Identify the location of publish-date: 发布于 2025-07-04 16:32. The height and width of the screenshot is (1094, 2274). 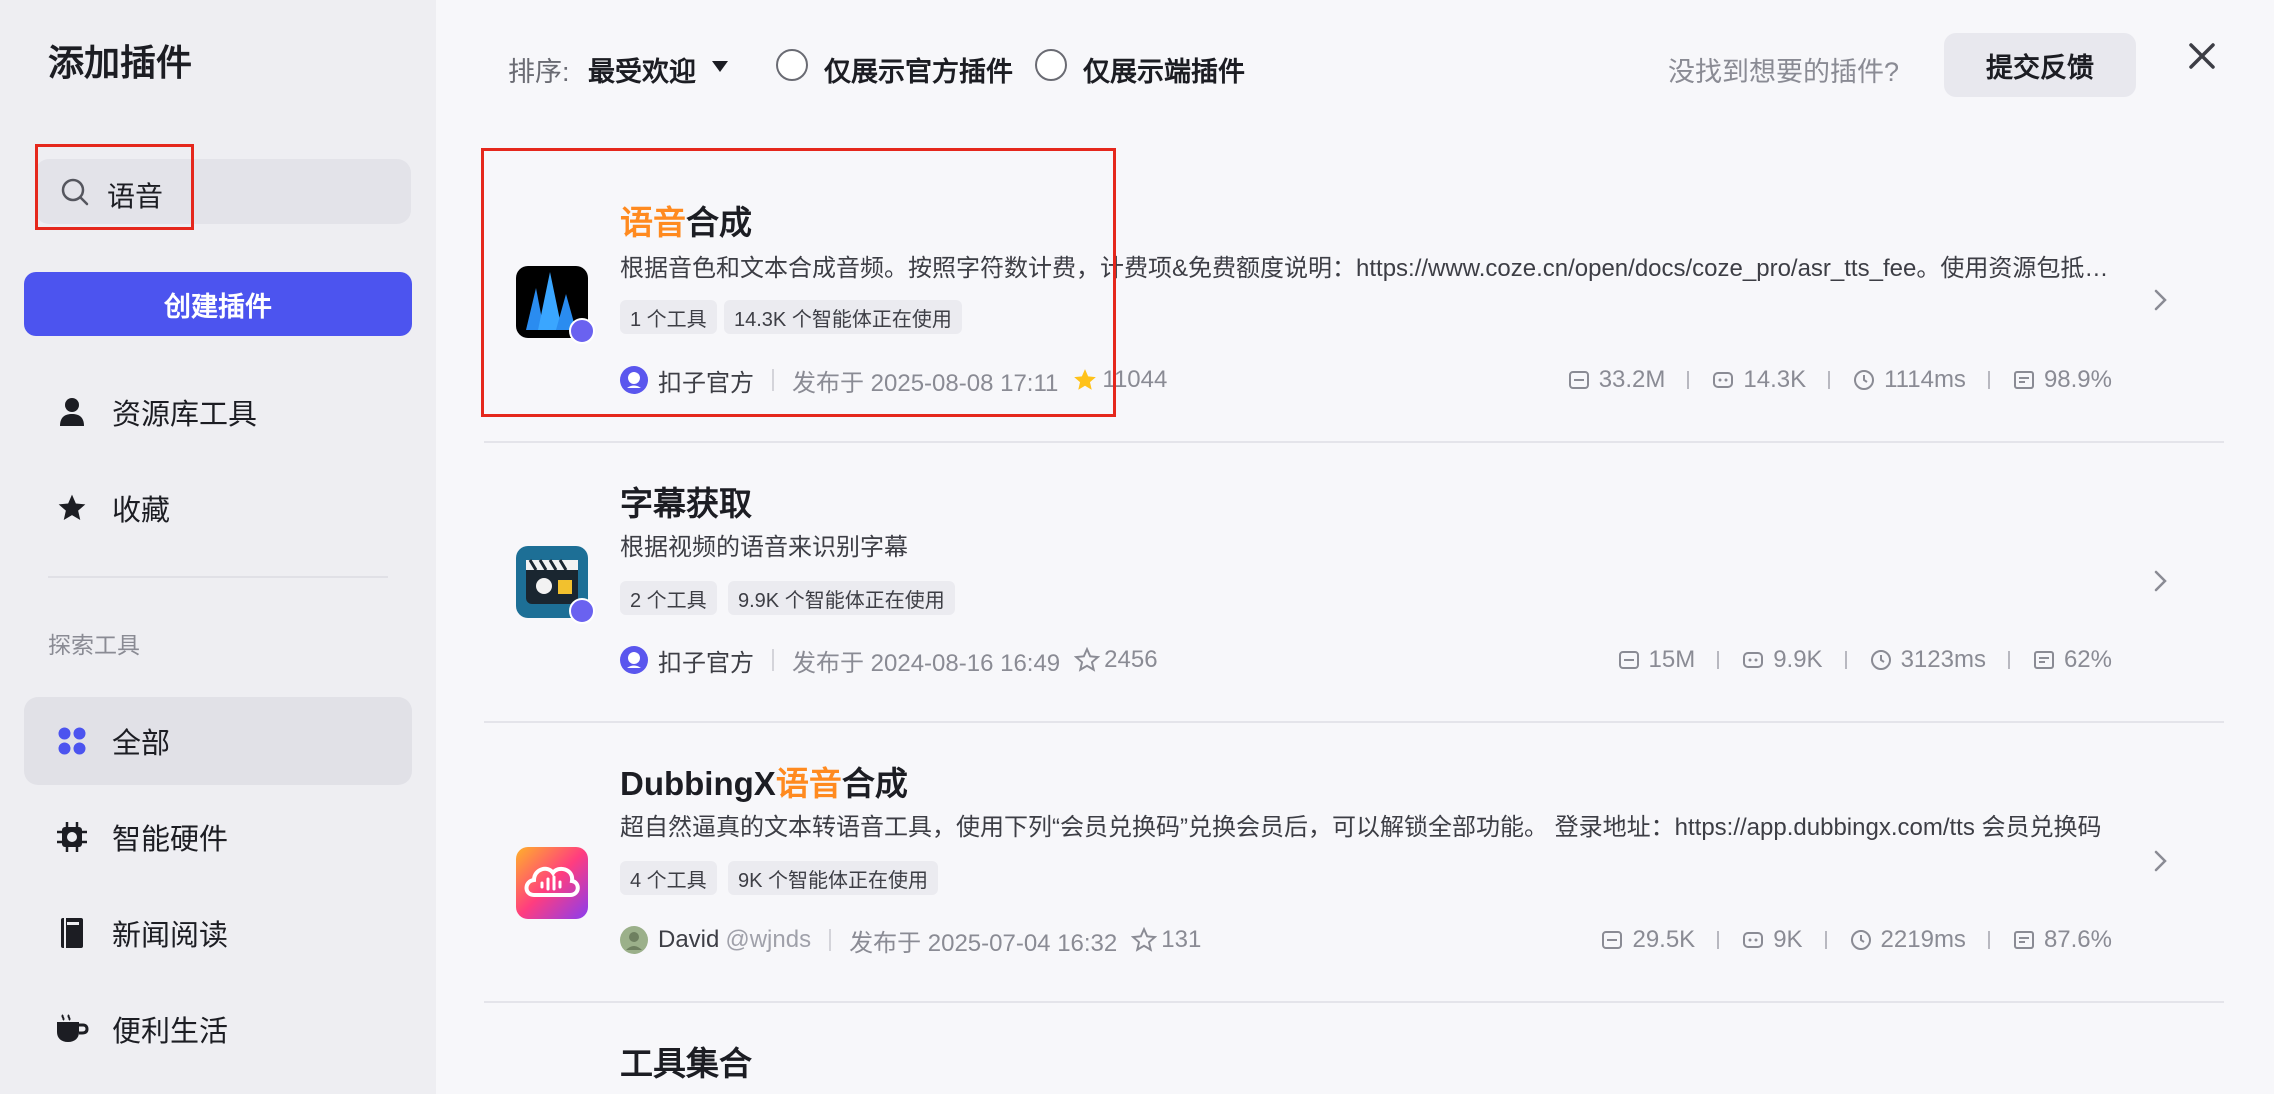
(983, 943).